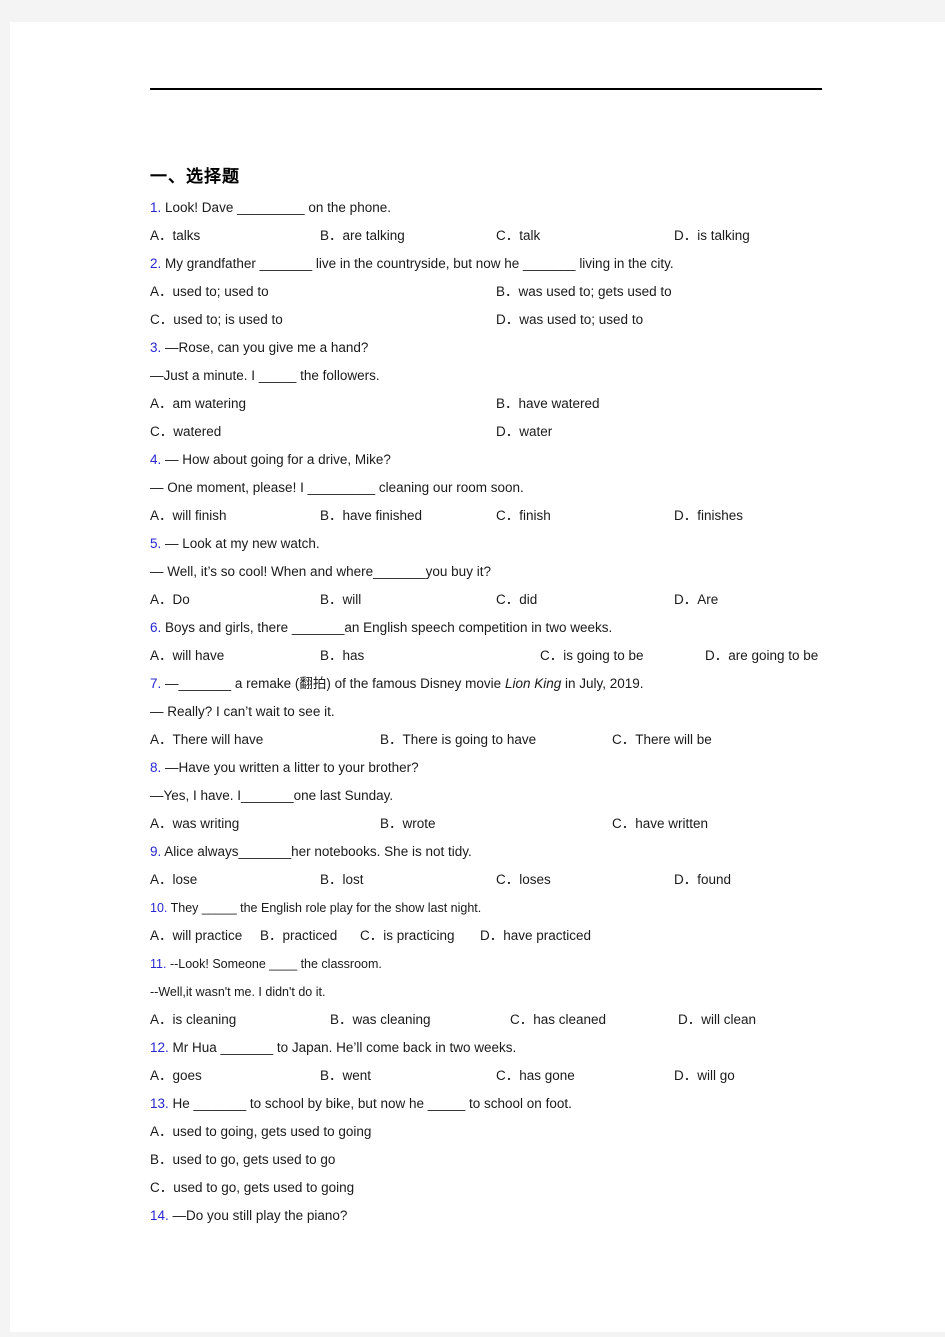  What do you see at coordinates (275, 964) in the screenshot?
I see `question-stem-text: --Look! Someone ____ the classroom.` at bounding box center [275, 964].